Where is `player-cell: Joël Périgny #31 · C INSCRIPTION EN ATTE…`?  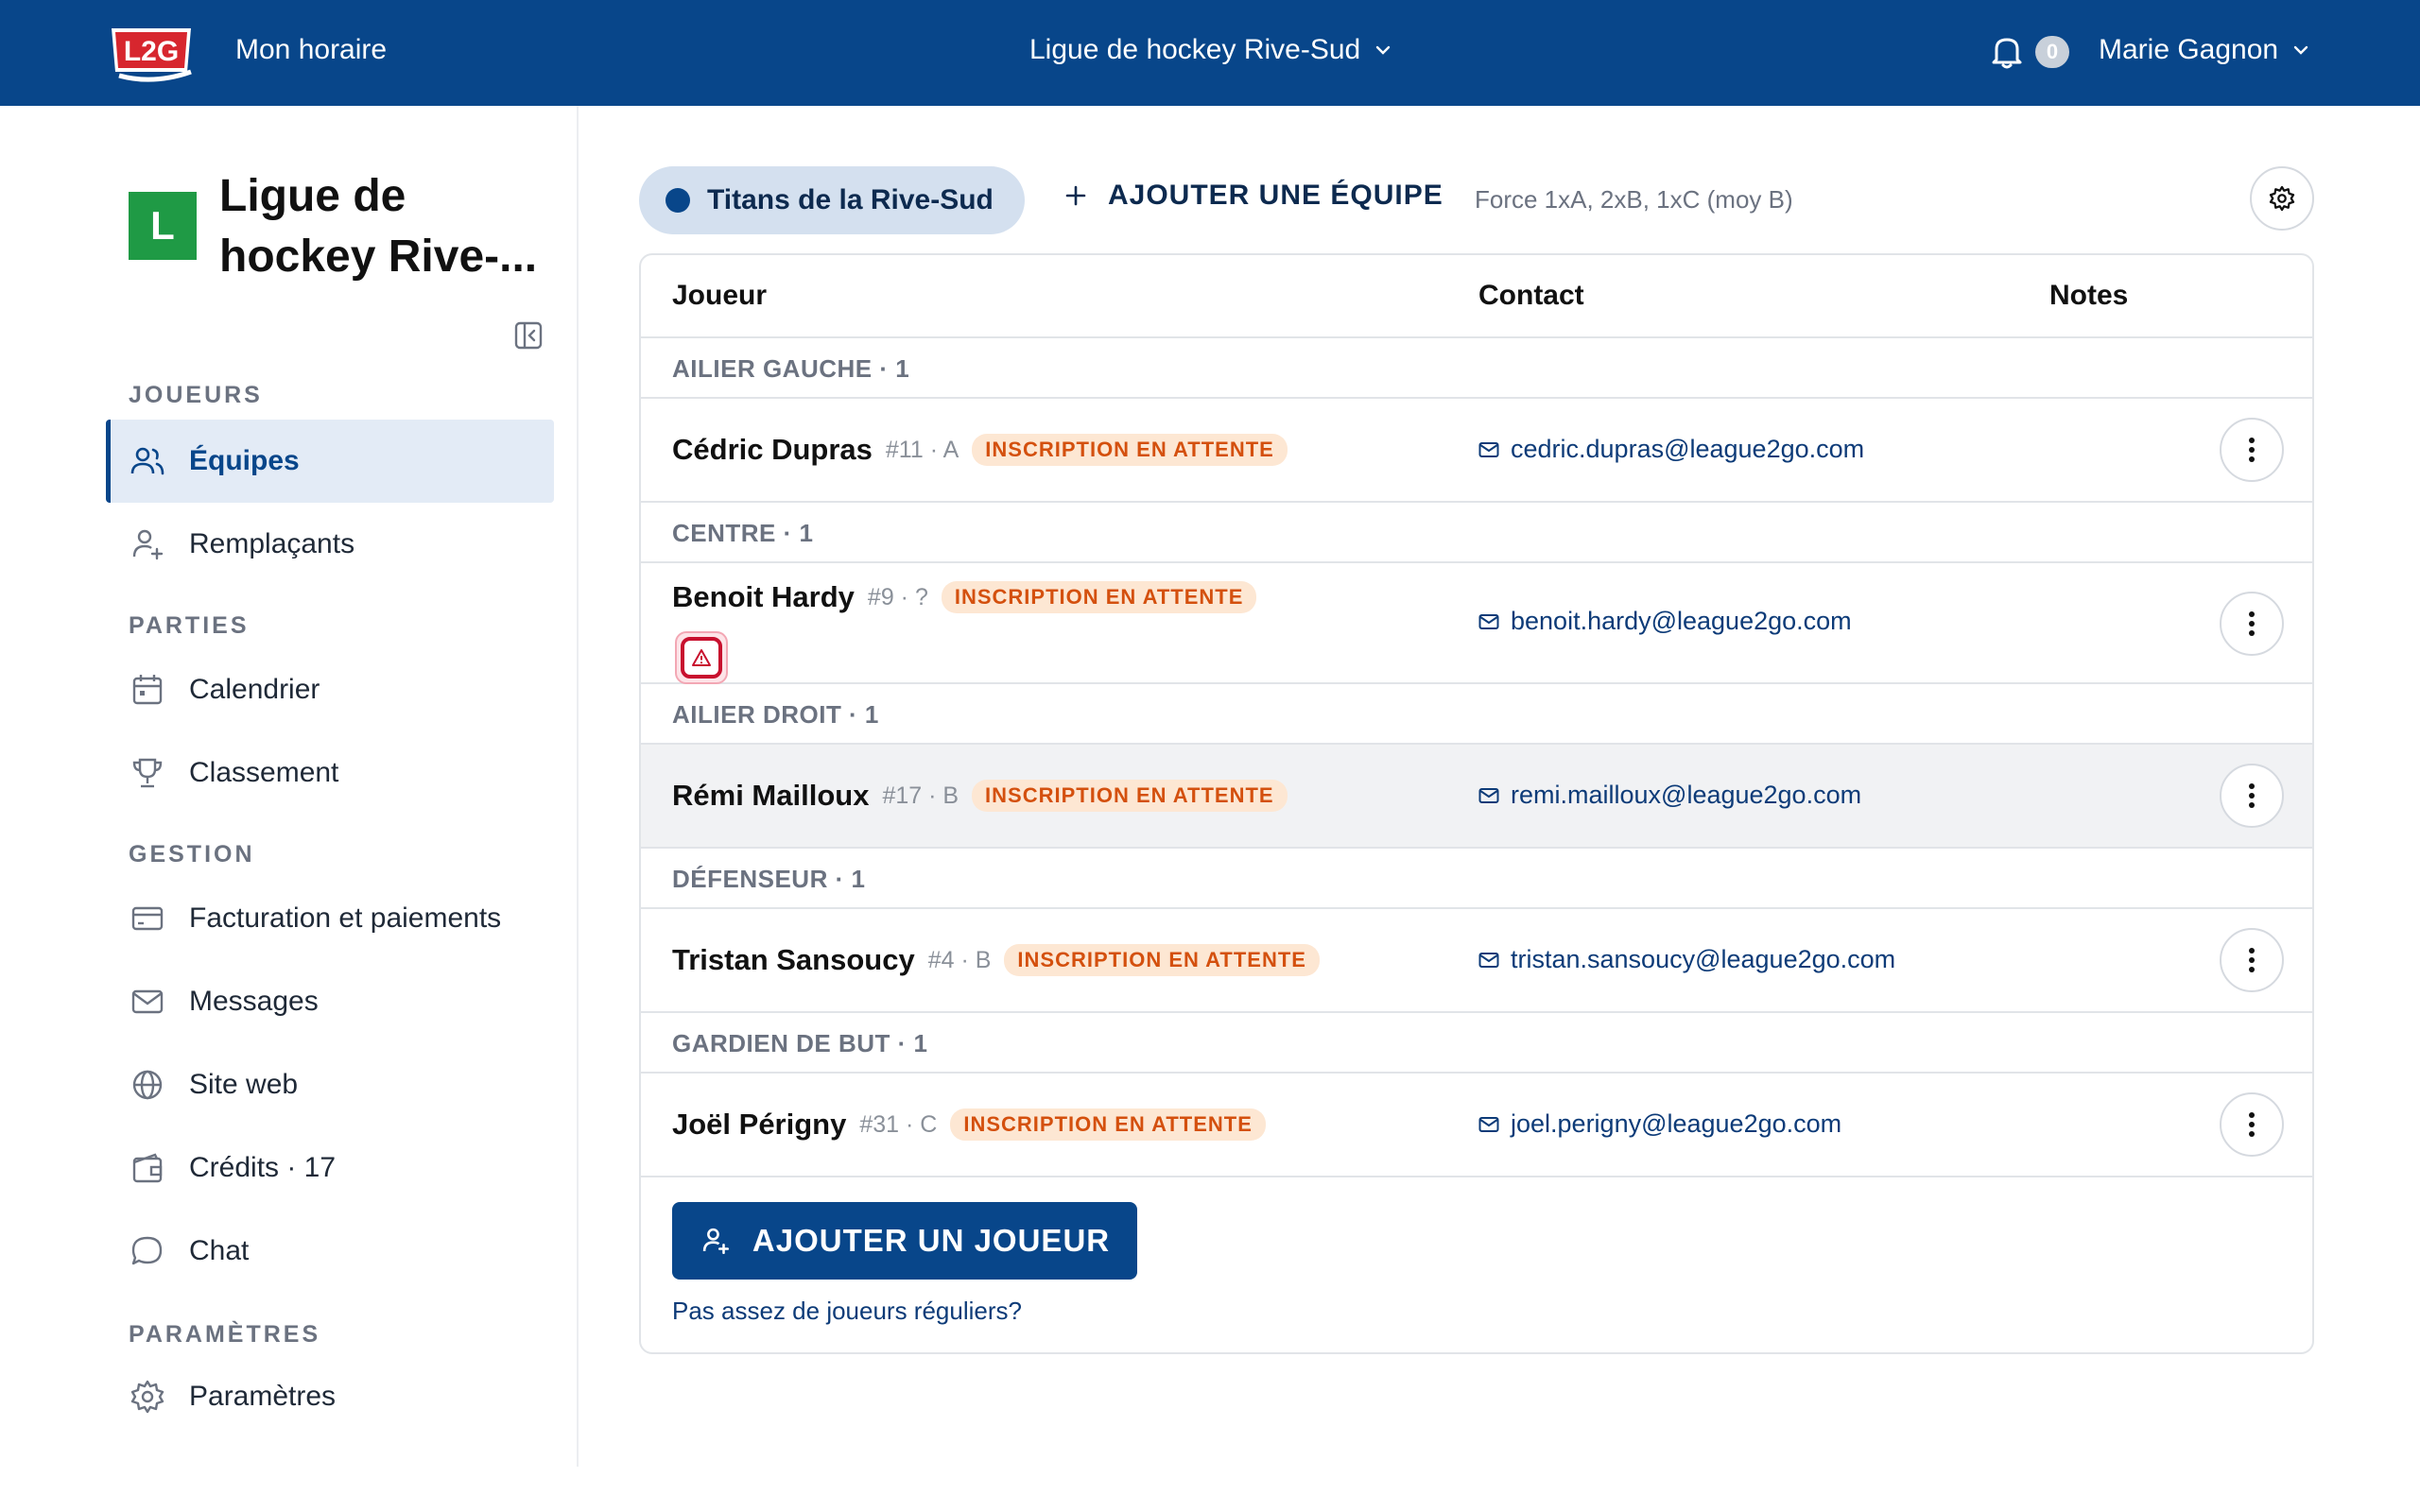
player-cell: Joël Périgny #31 · C INSCRIPTION EN ATTE… is located at coordinates (969, 1125).